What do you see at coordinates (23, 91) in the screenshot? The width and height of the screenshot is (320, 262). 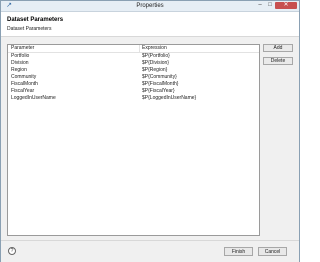 I see `parameter-cell: FiscalYear` at bounding box center [23, 91].